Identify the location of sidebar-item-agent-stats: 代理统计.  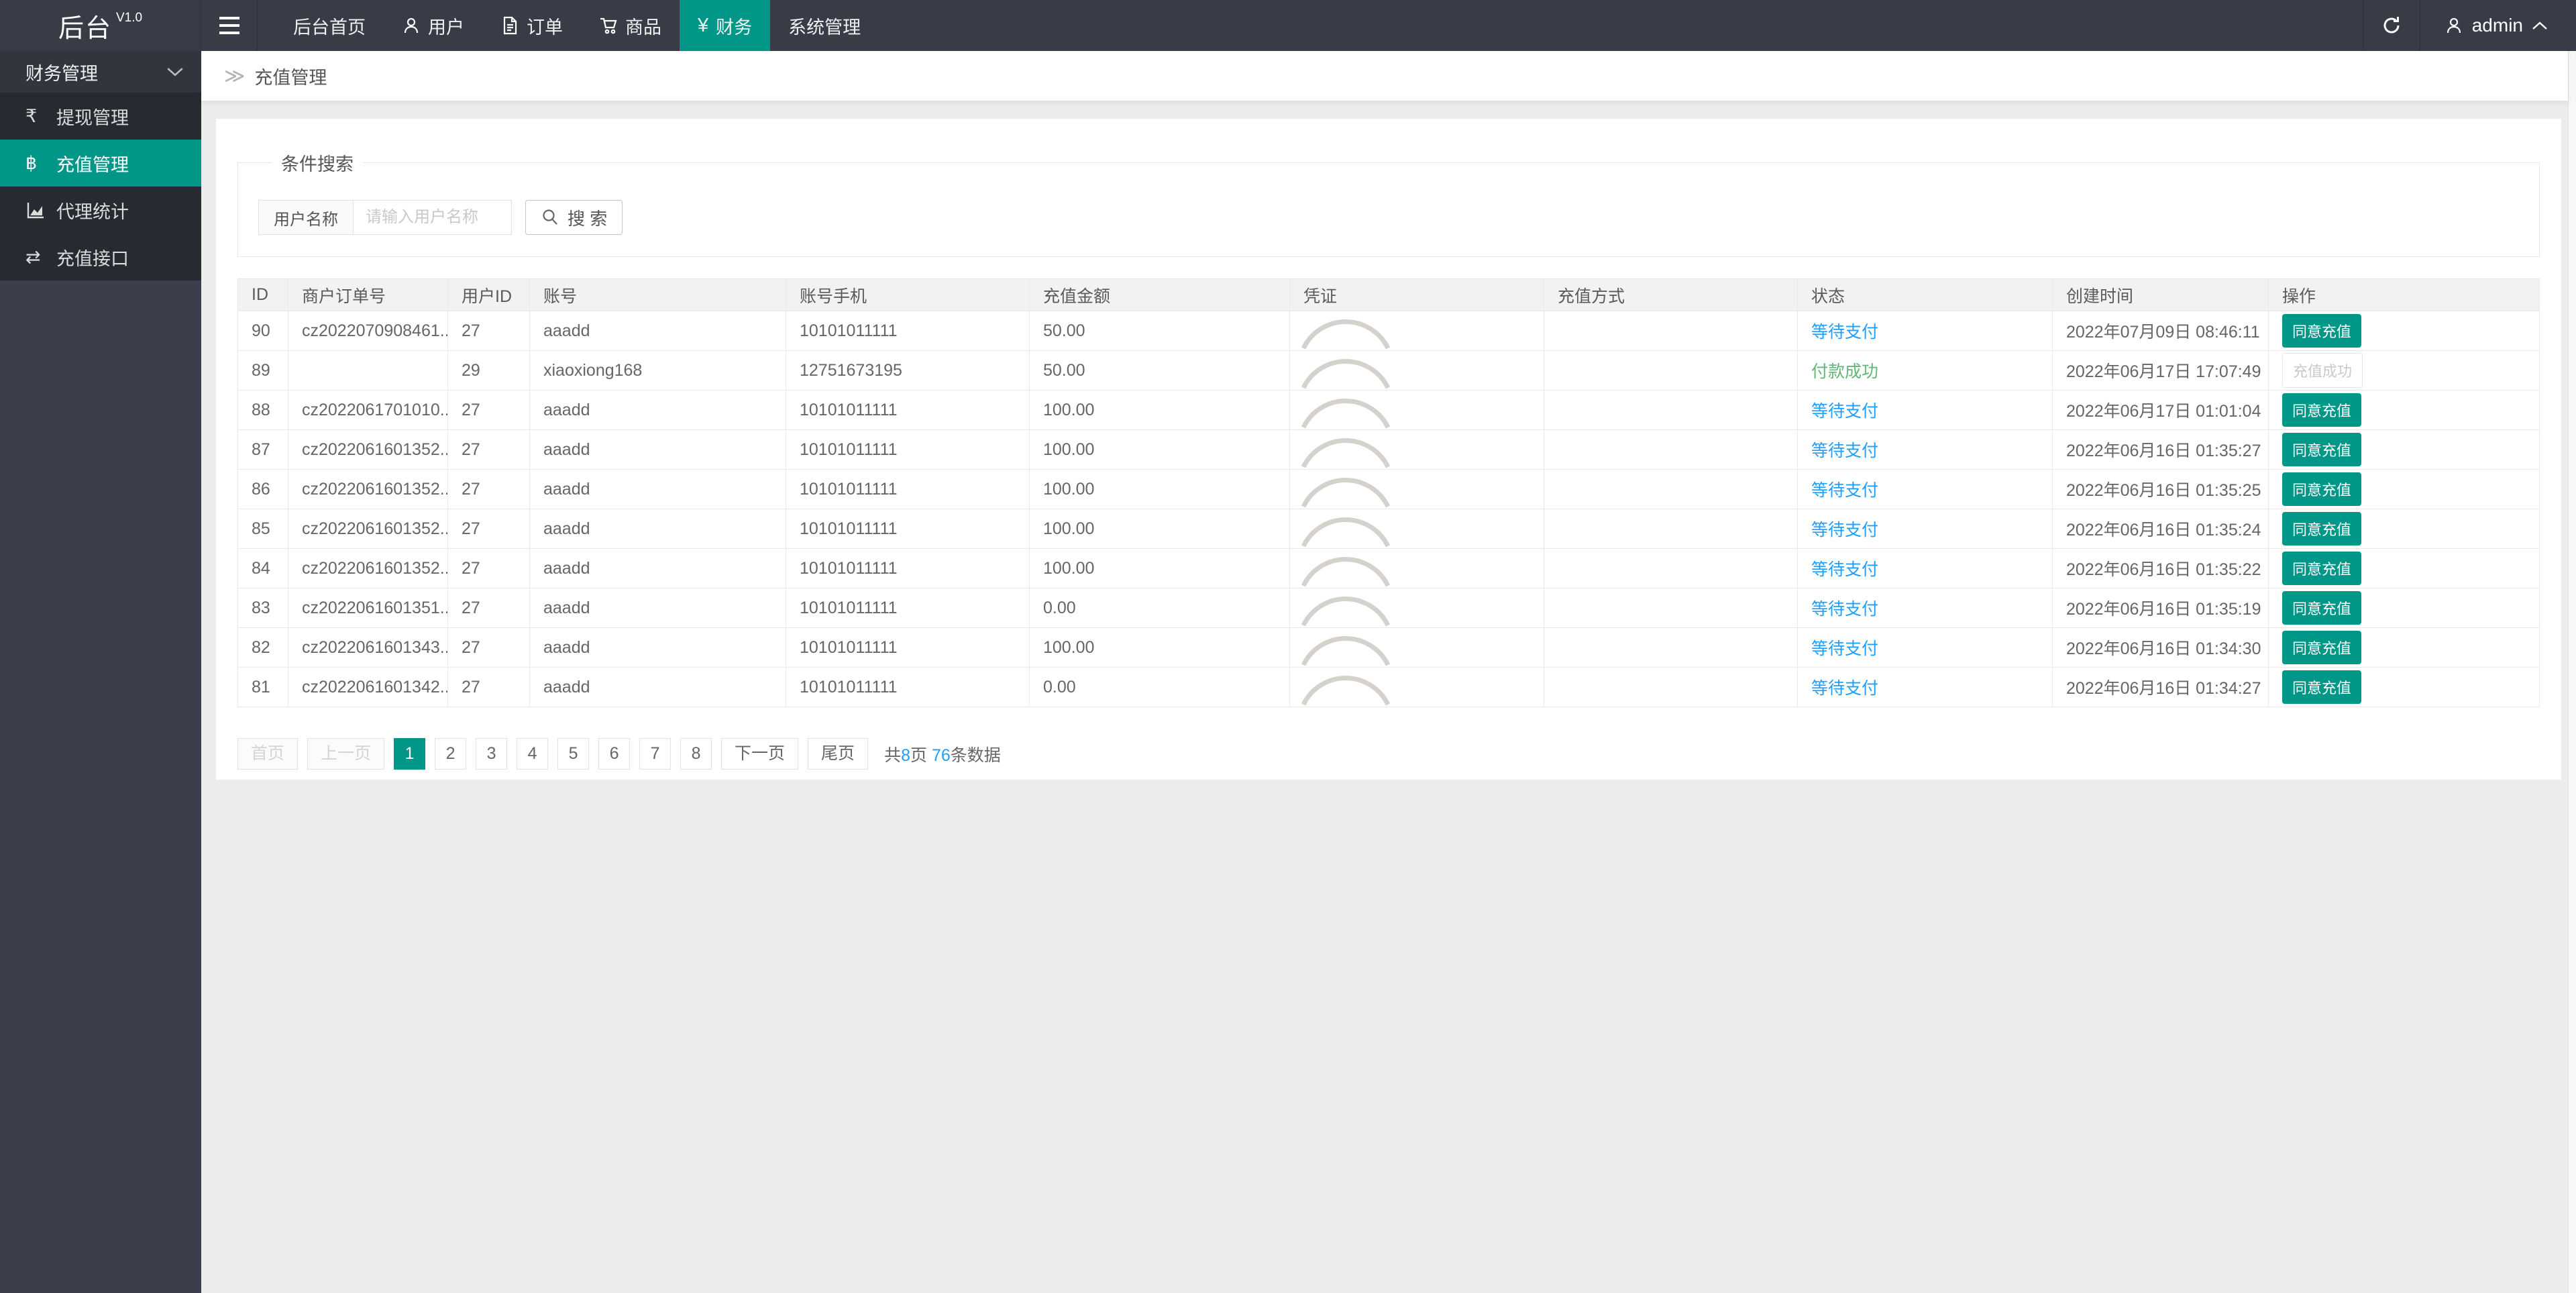
(100, 210).